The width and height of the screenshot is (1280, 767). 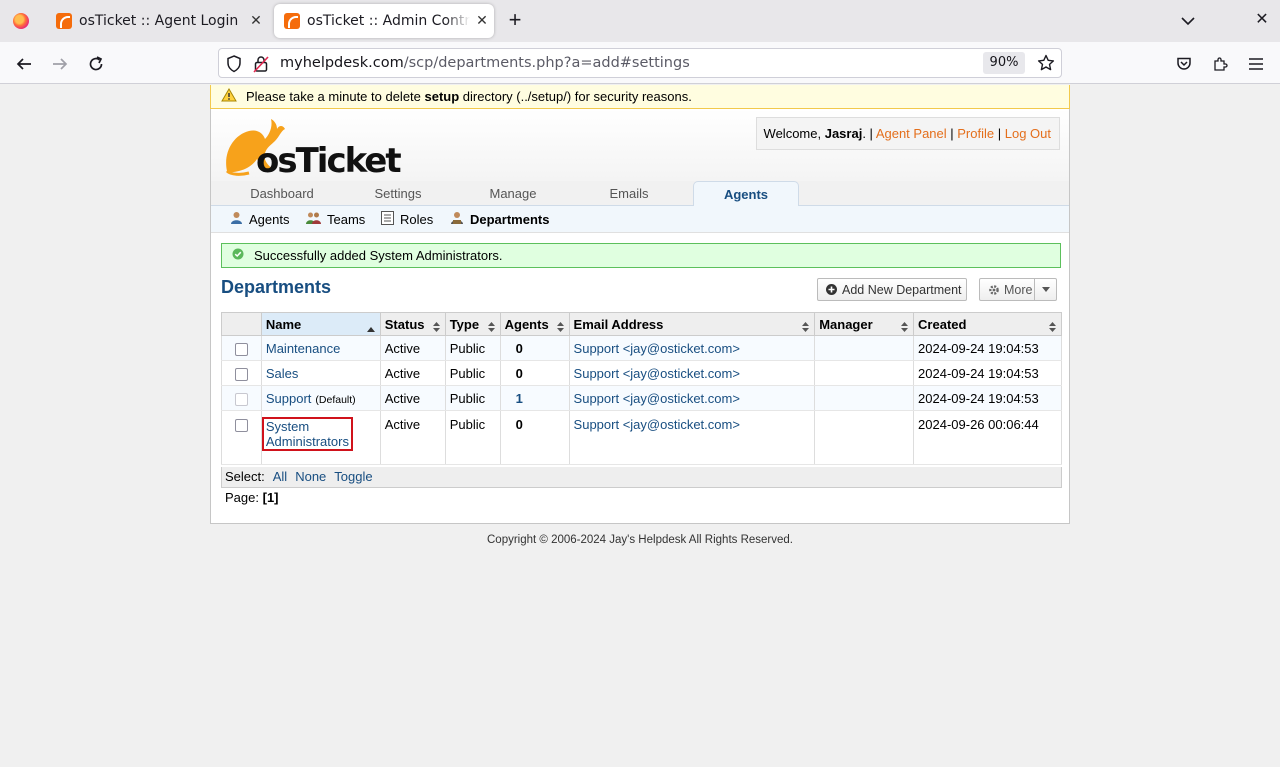 What do you see at coordinates (519, 398) in the screenshot?
I see `agents-count-link: 1` at bounding box center [519, 398].